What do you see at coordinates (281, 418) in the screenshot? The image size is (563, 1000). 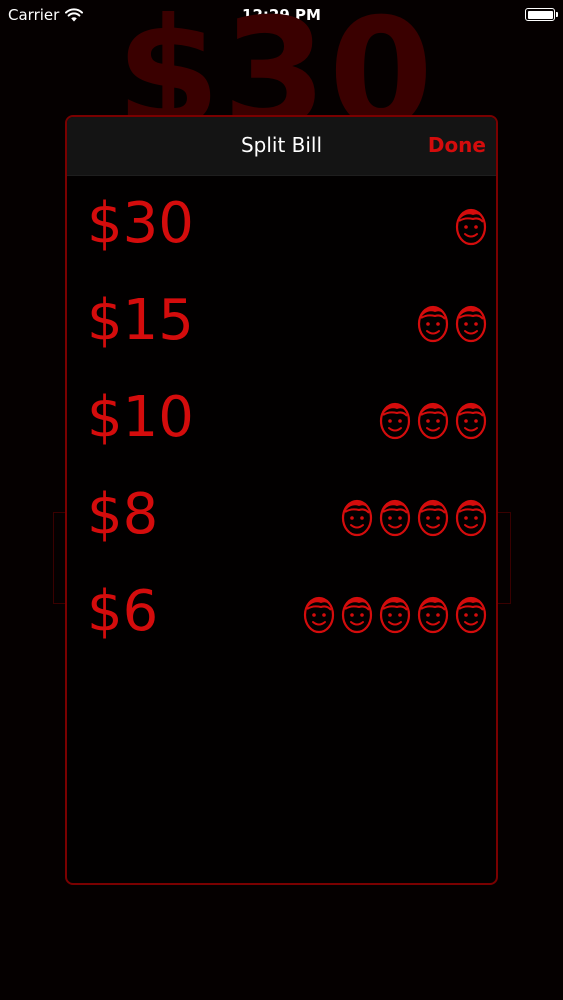 I see `split-row: $10` at bounding box center [281, 418].